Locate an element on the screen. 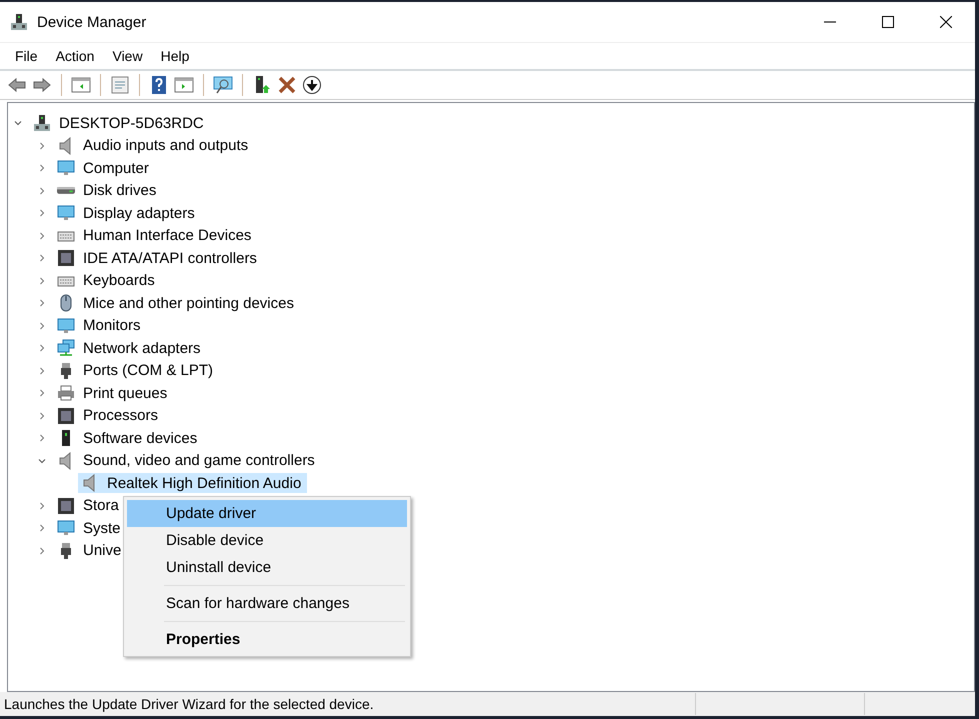 Image resolution: width=979 pixels, height=719 pixels. tree-item: Ports (COM & LPT) is located at coordinates (137, 370).